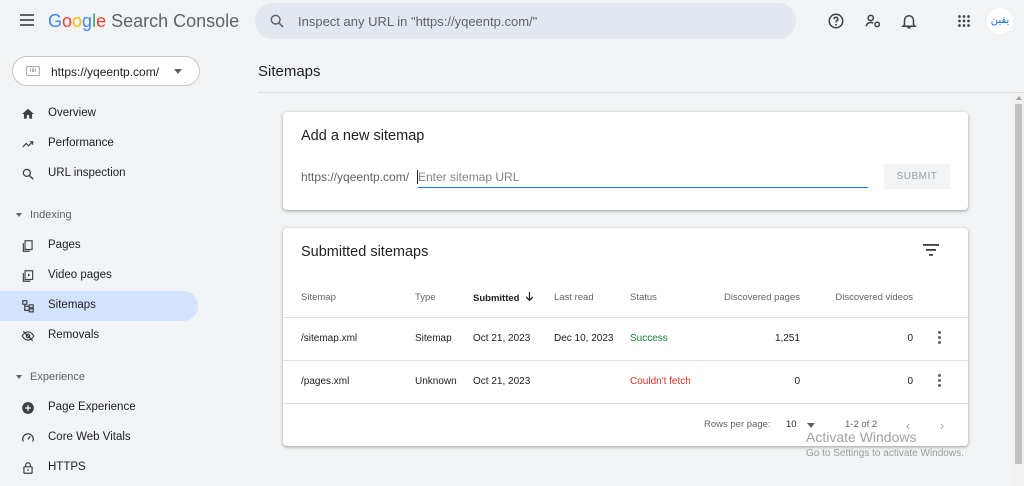  I want to click on col-discovered-pages: Discovered pages, so click(754, 297).